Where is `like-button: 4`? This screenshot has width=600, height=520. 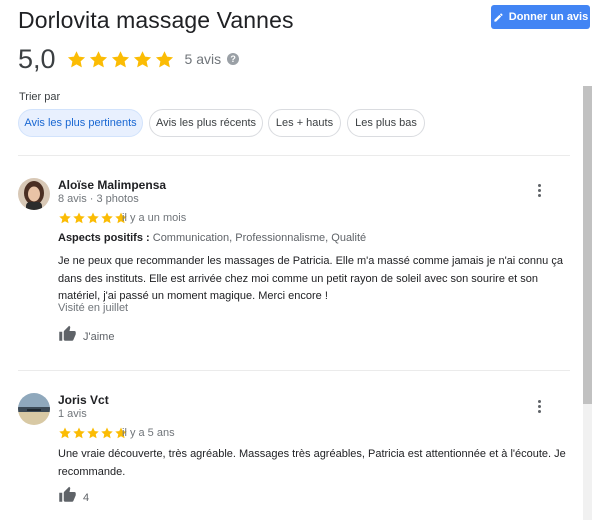 like-button: 4 is located at coordinates (73, 497).